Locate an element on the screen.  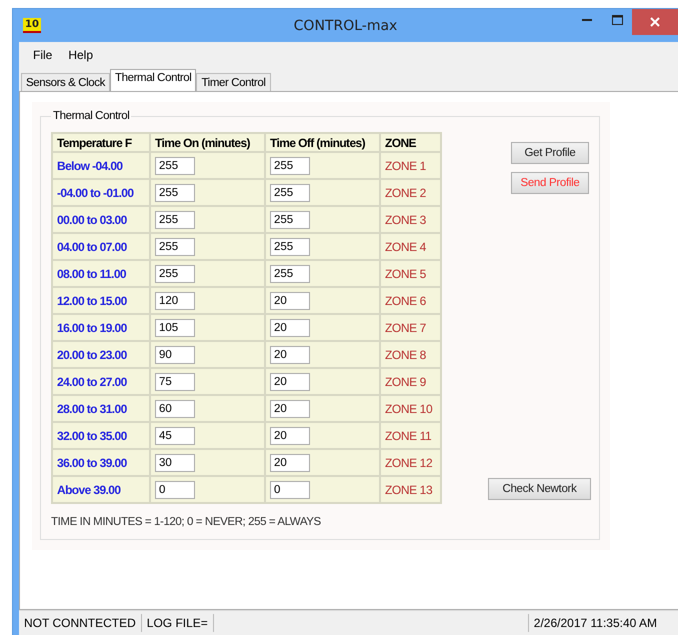
temperature-range: 28.00 to 31.00 is located at coordinates (101, 408).